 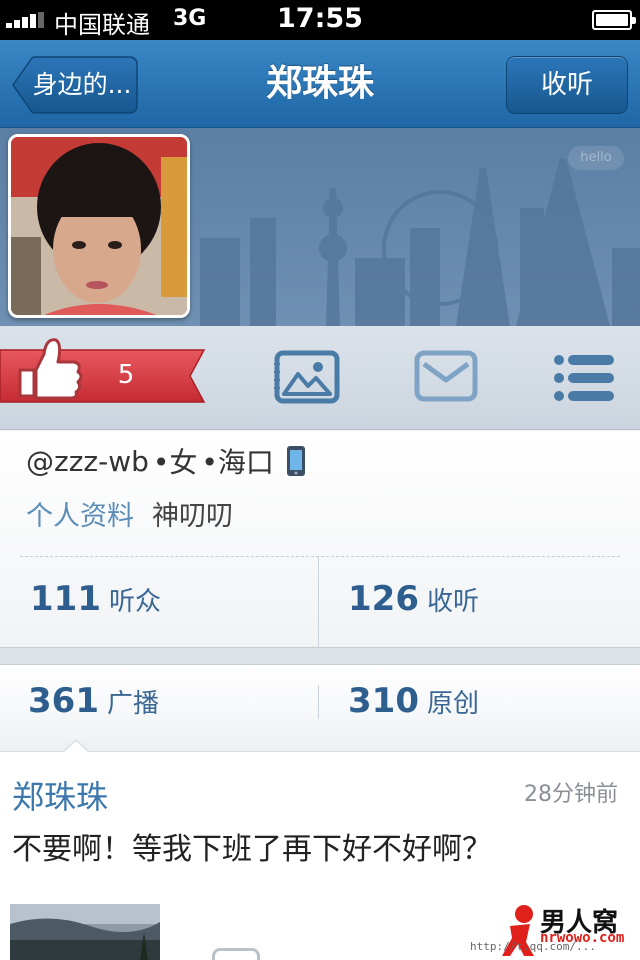 What do you see at coordinates (63, 701) in the screenshot?
I see `broadcasts-count: 361` at bounding box center [63, 701].